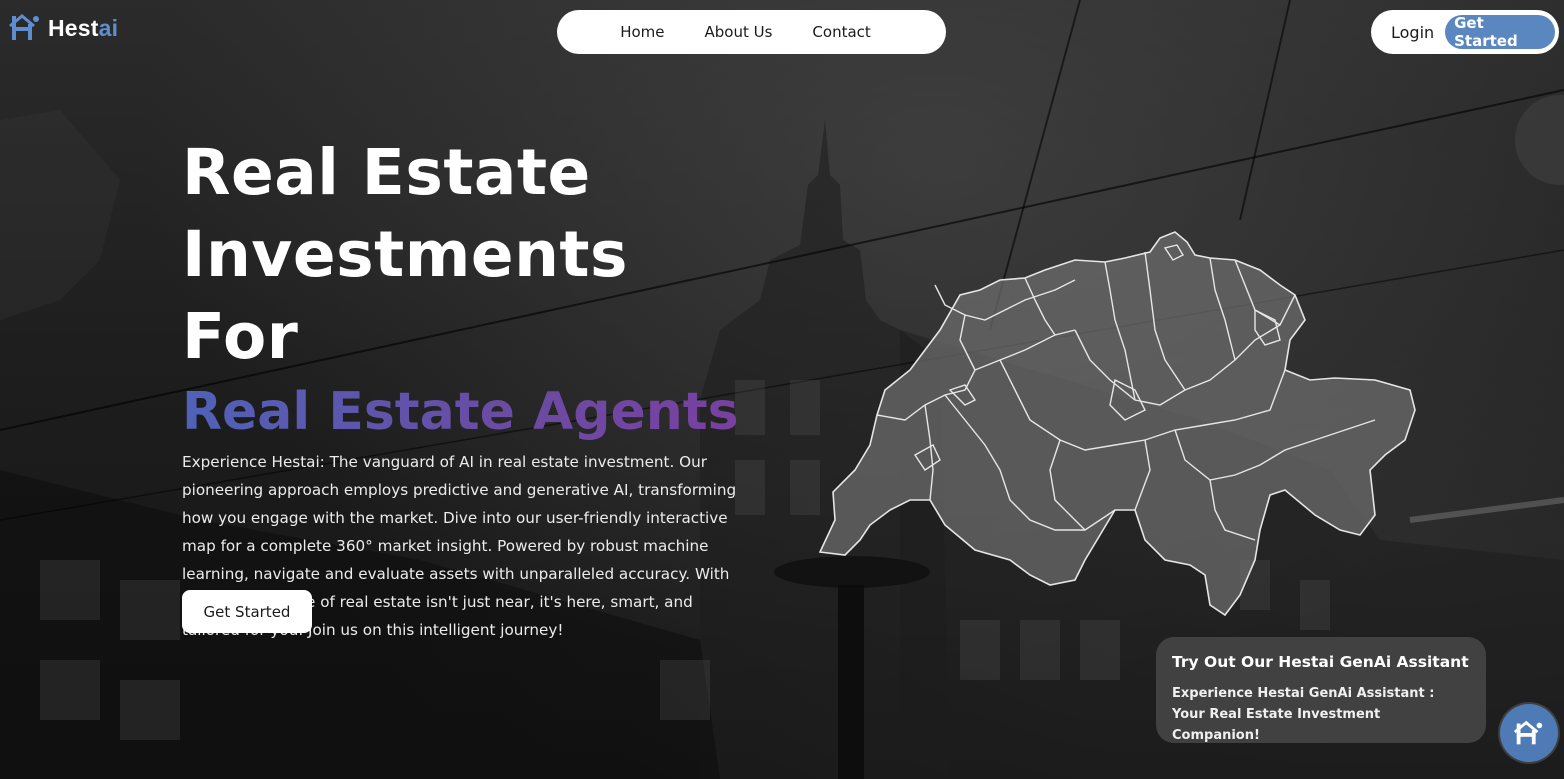  Describe the element at coordinates (472, 412) in the screenshot. I see `hero-accent-title: Real Estate Agents` at that location.